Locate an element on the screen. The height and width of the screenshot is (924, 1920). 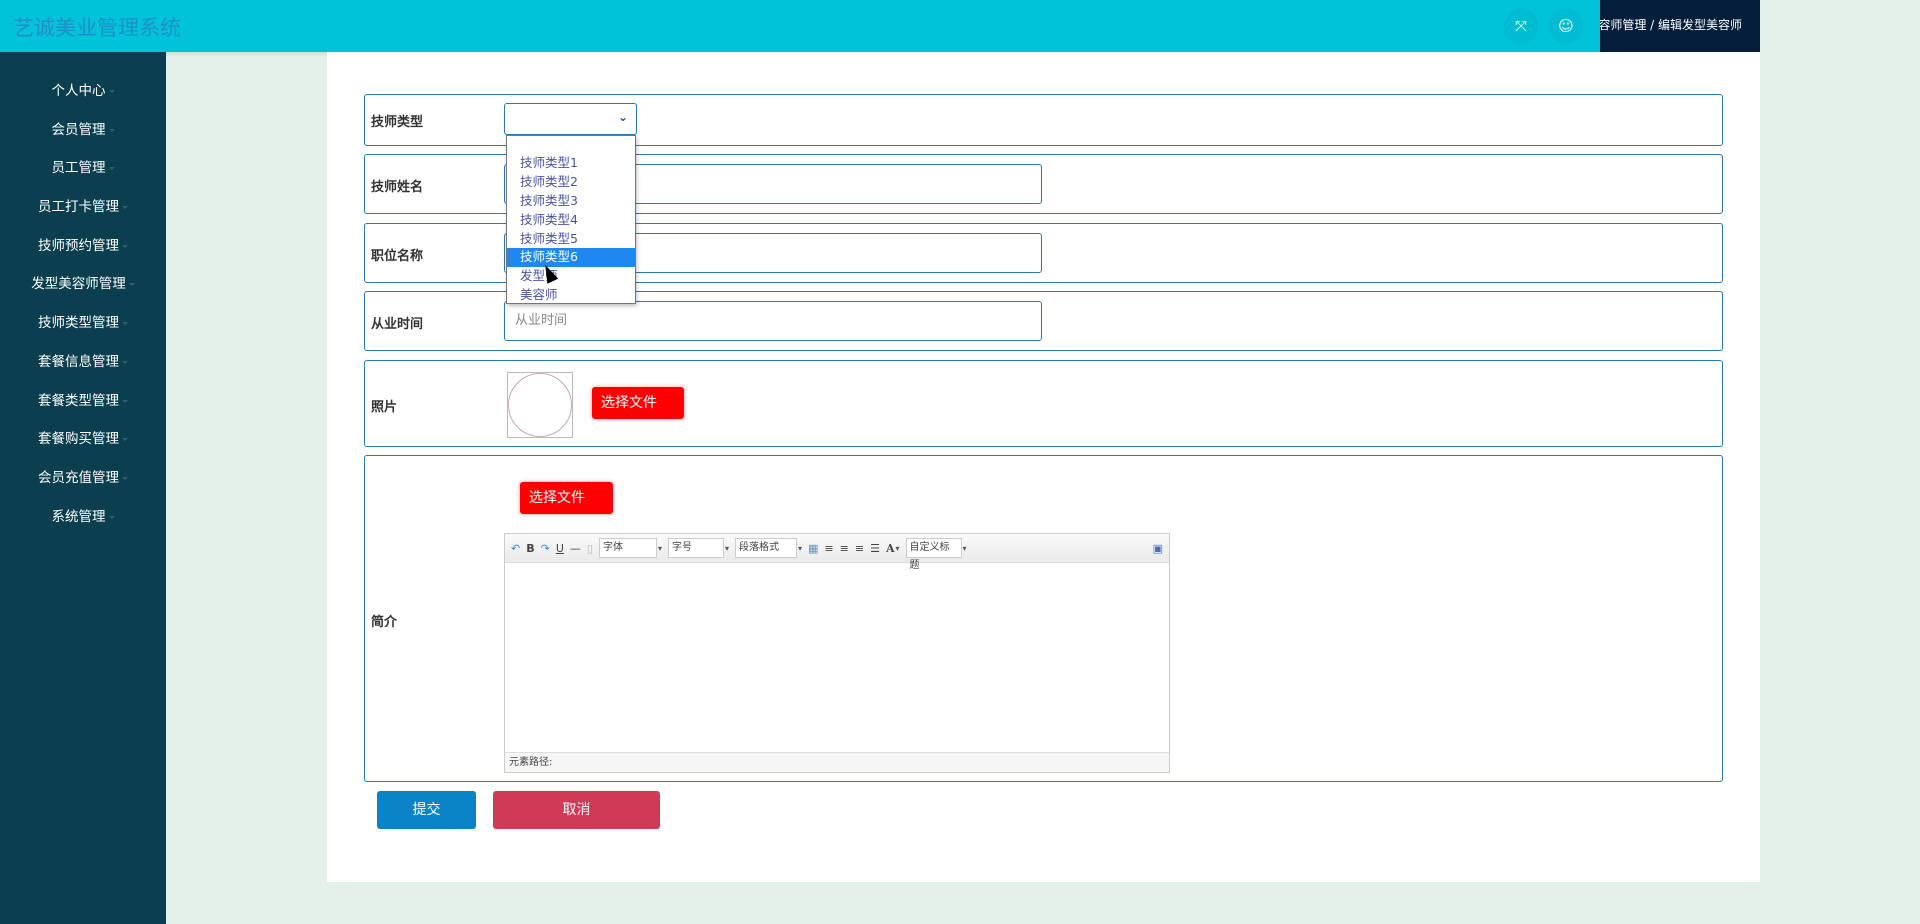
align-right-icon: ≡ is located at coordinates (844, 548).